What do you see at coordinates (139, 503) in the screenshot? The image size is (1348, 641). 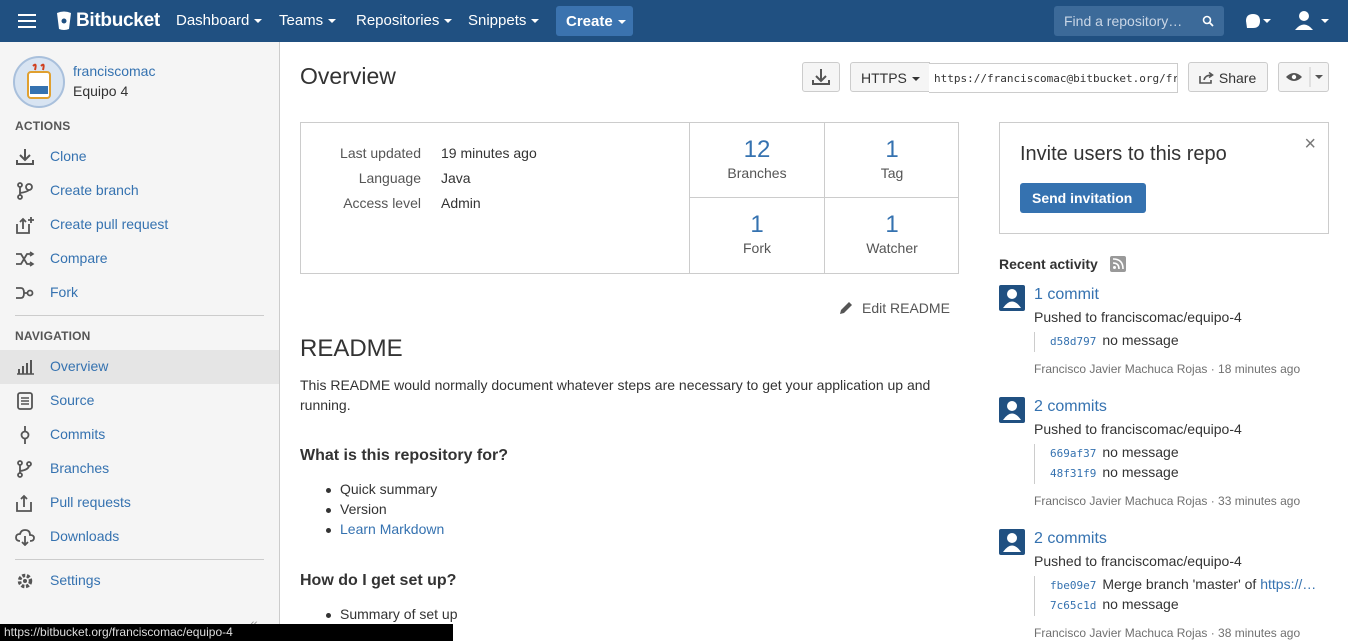 I see `sidebar-item-pull-requests: Pull requests` at bounding box center [139, 503].